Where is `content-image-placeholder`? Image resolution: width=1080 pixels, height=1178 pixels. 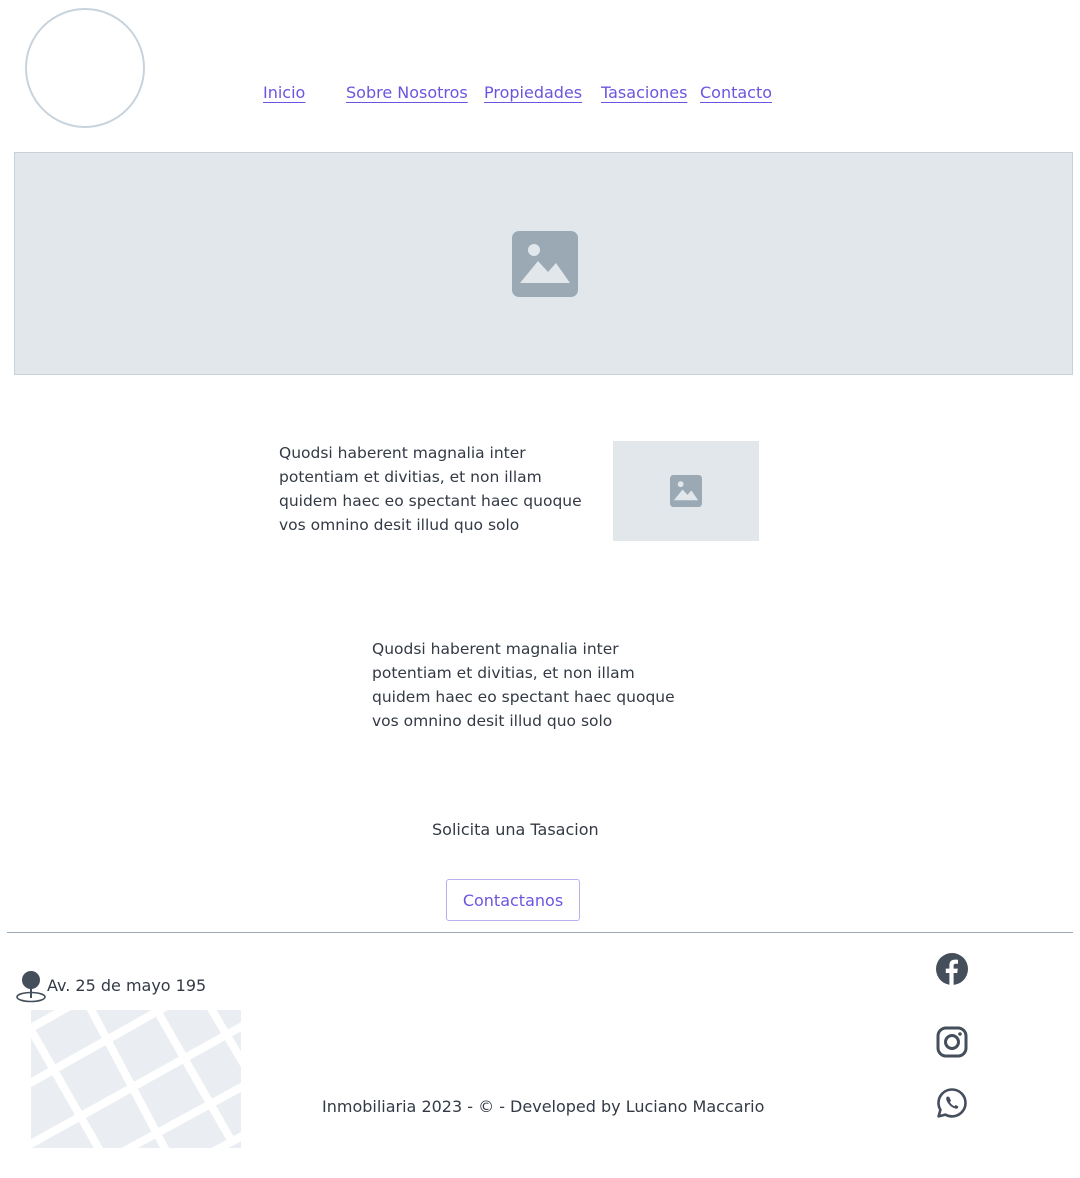 content-image-placeholder is located at coordinates (686, 491).